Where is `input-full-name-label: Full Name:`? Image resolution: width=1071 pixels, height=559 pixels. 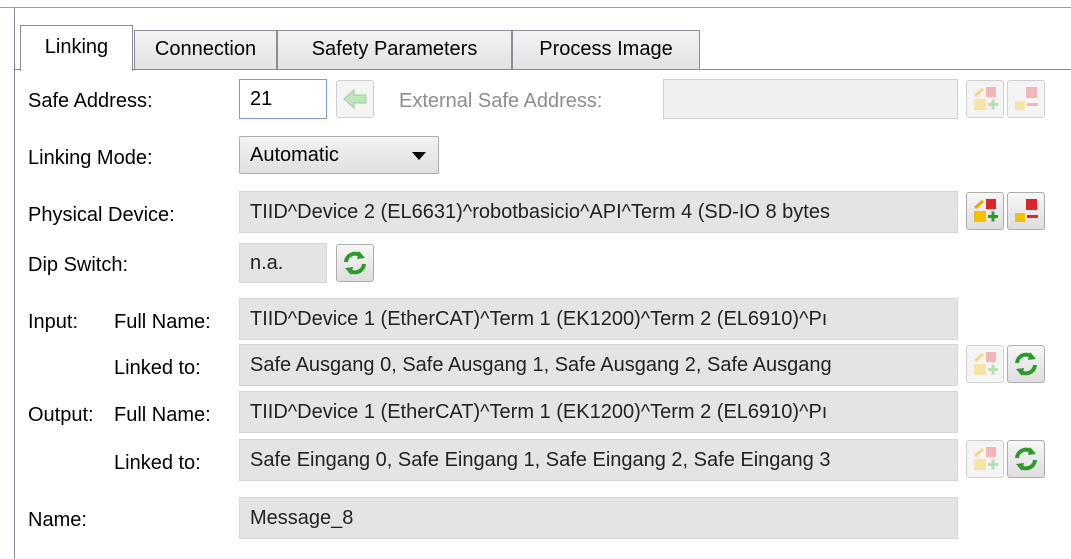
input-full-name-label: Full Name: is located at coordinates (162, 322).